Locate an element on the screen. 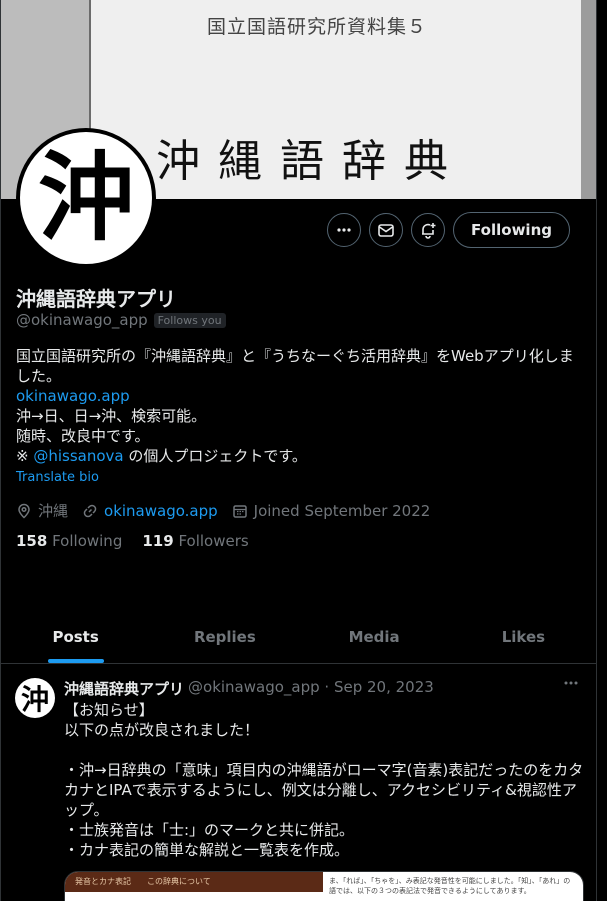 The image size is (607, 901). banner-subtitle: 国立国語研究所資料集５ is located at coordinates (317, 27).